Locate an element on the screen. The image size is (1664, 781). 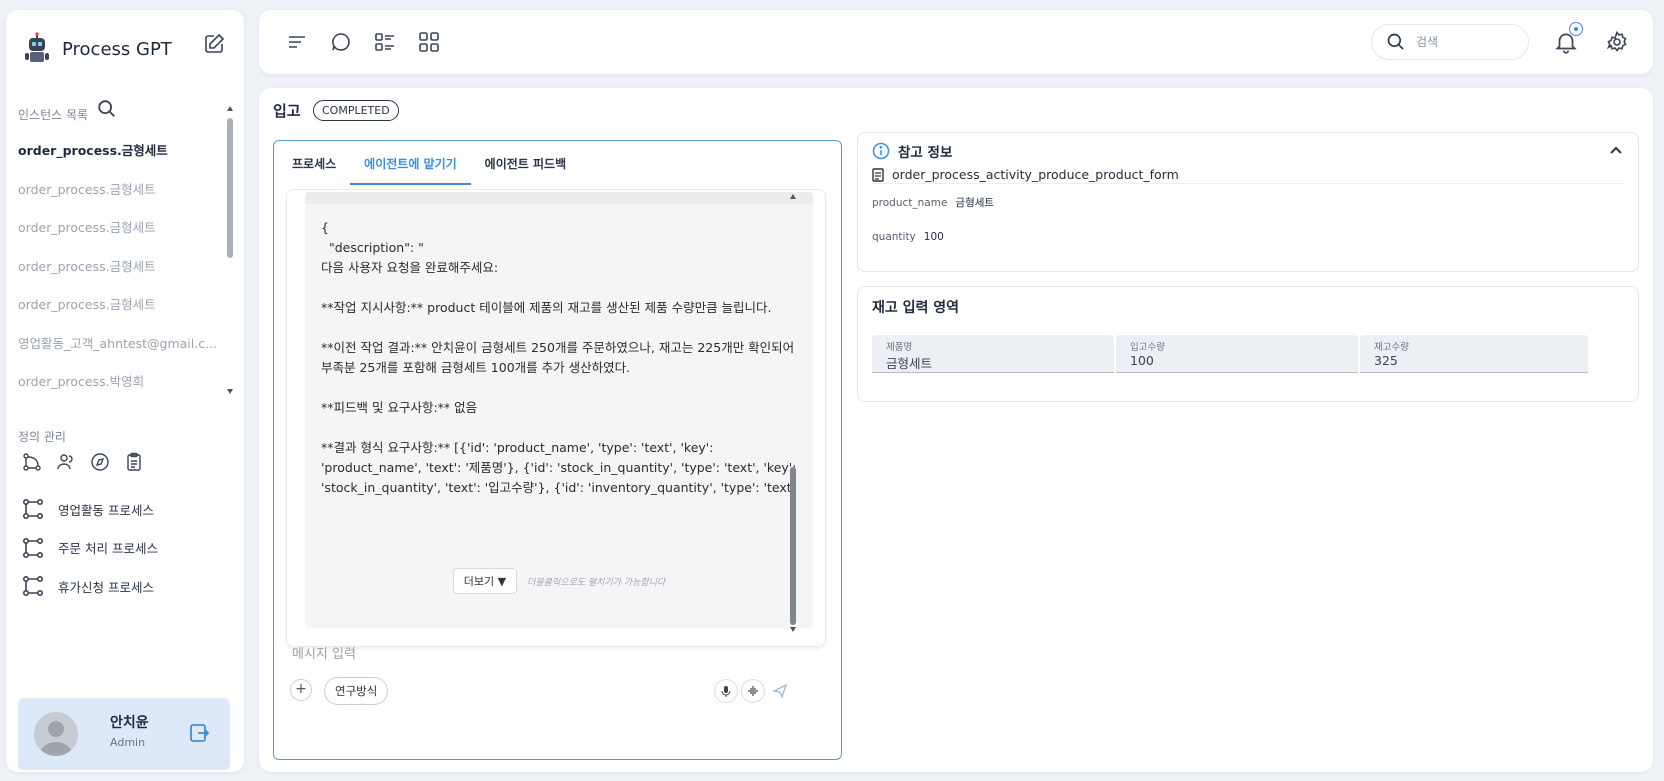
stock-input-card: 재고 입력 영역 제품명 금형세트 입고수량 100 재고수량 325 is located at coordinates (1248, 344).